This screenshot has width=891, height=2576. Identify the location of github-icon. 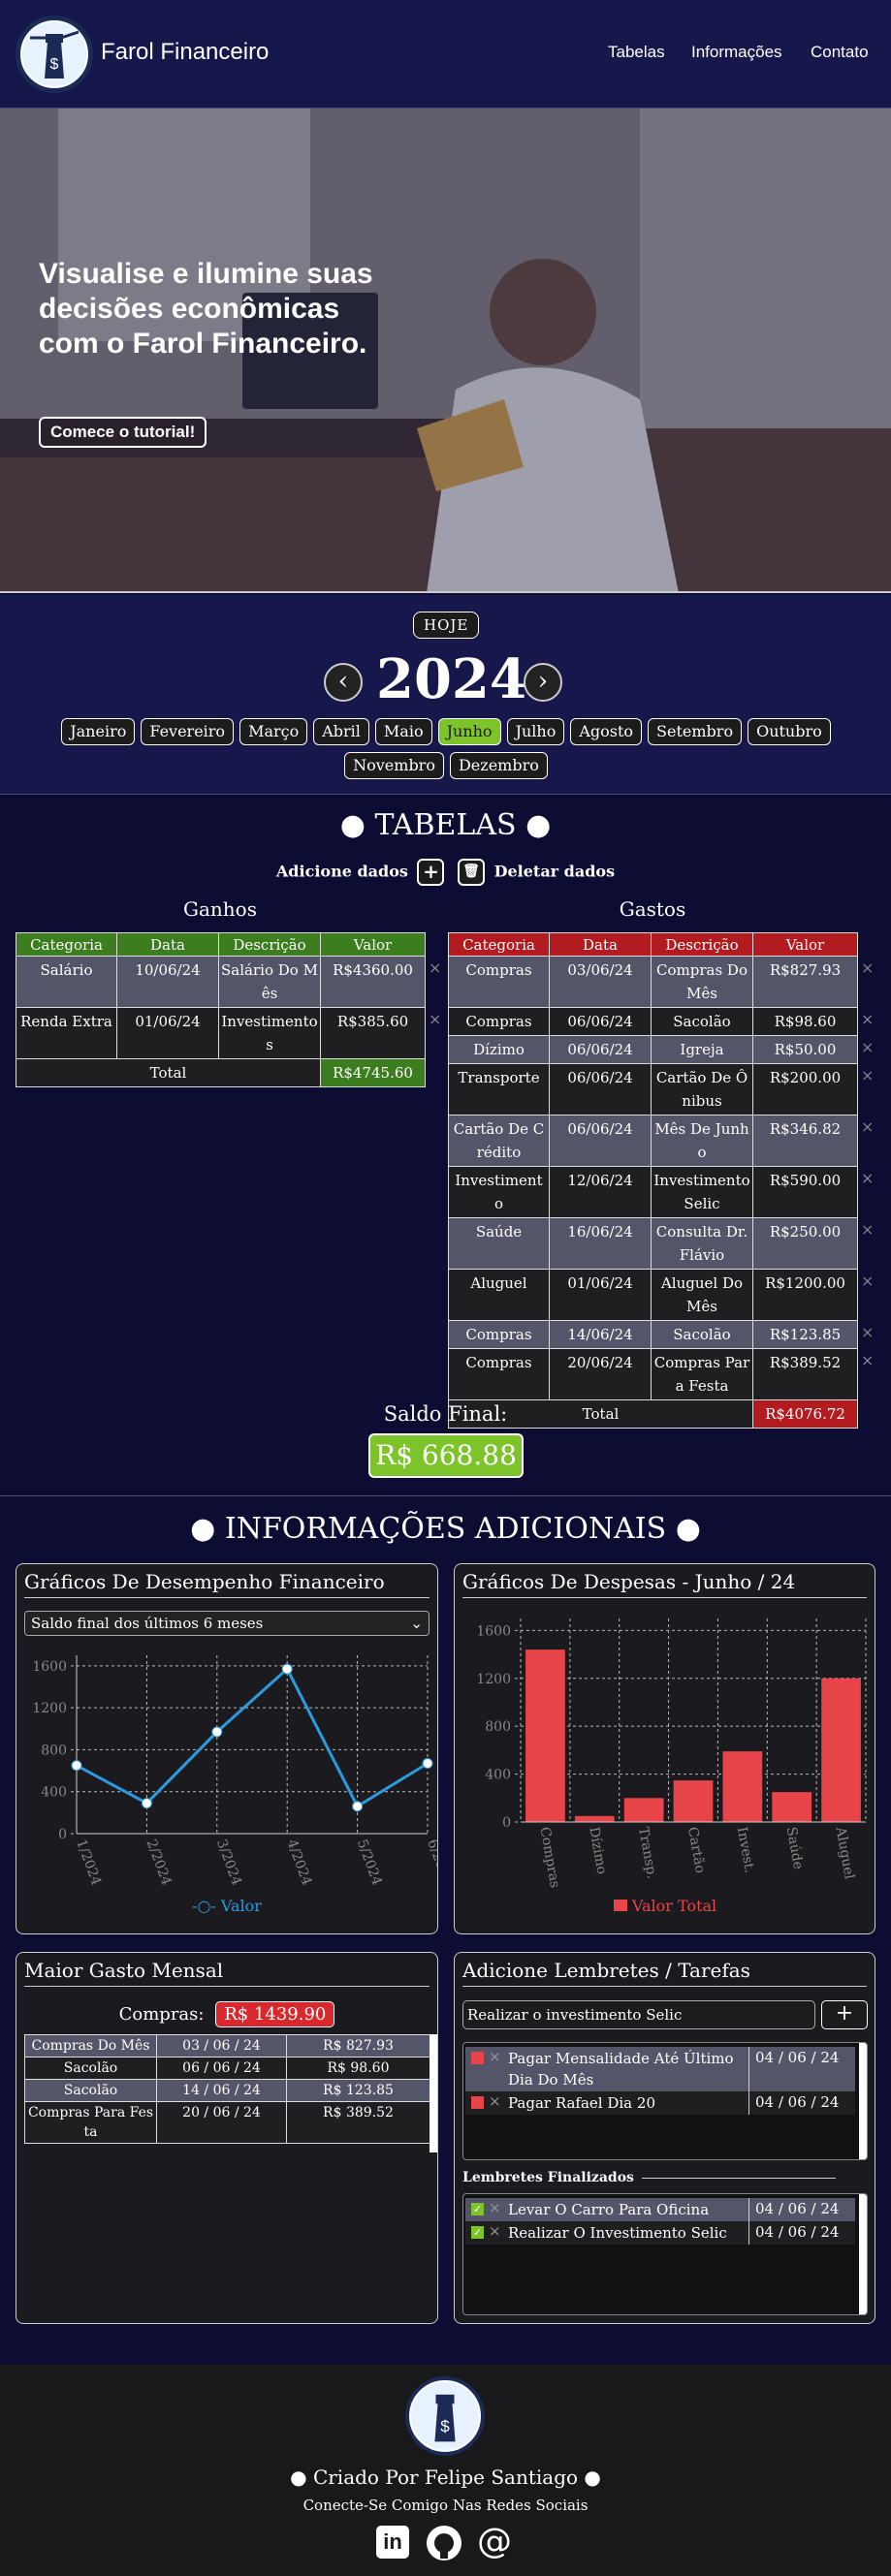
(444, 2543).